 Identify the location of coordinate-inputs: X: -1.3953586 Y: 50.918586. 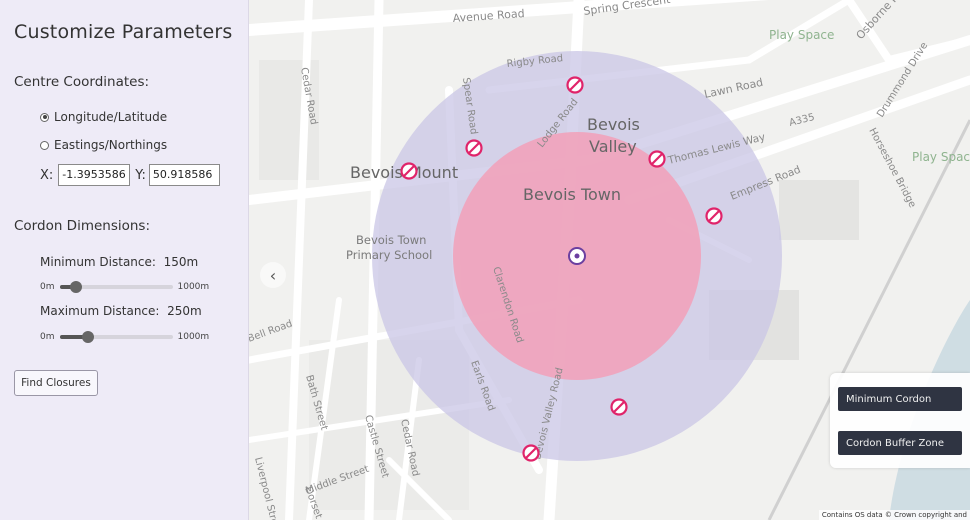
(130, 175).